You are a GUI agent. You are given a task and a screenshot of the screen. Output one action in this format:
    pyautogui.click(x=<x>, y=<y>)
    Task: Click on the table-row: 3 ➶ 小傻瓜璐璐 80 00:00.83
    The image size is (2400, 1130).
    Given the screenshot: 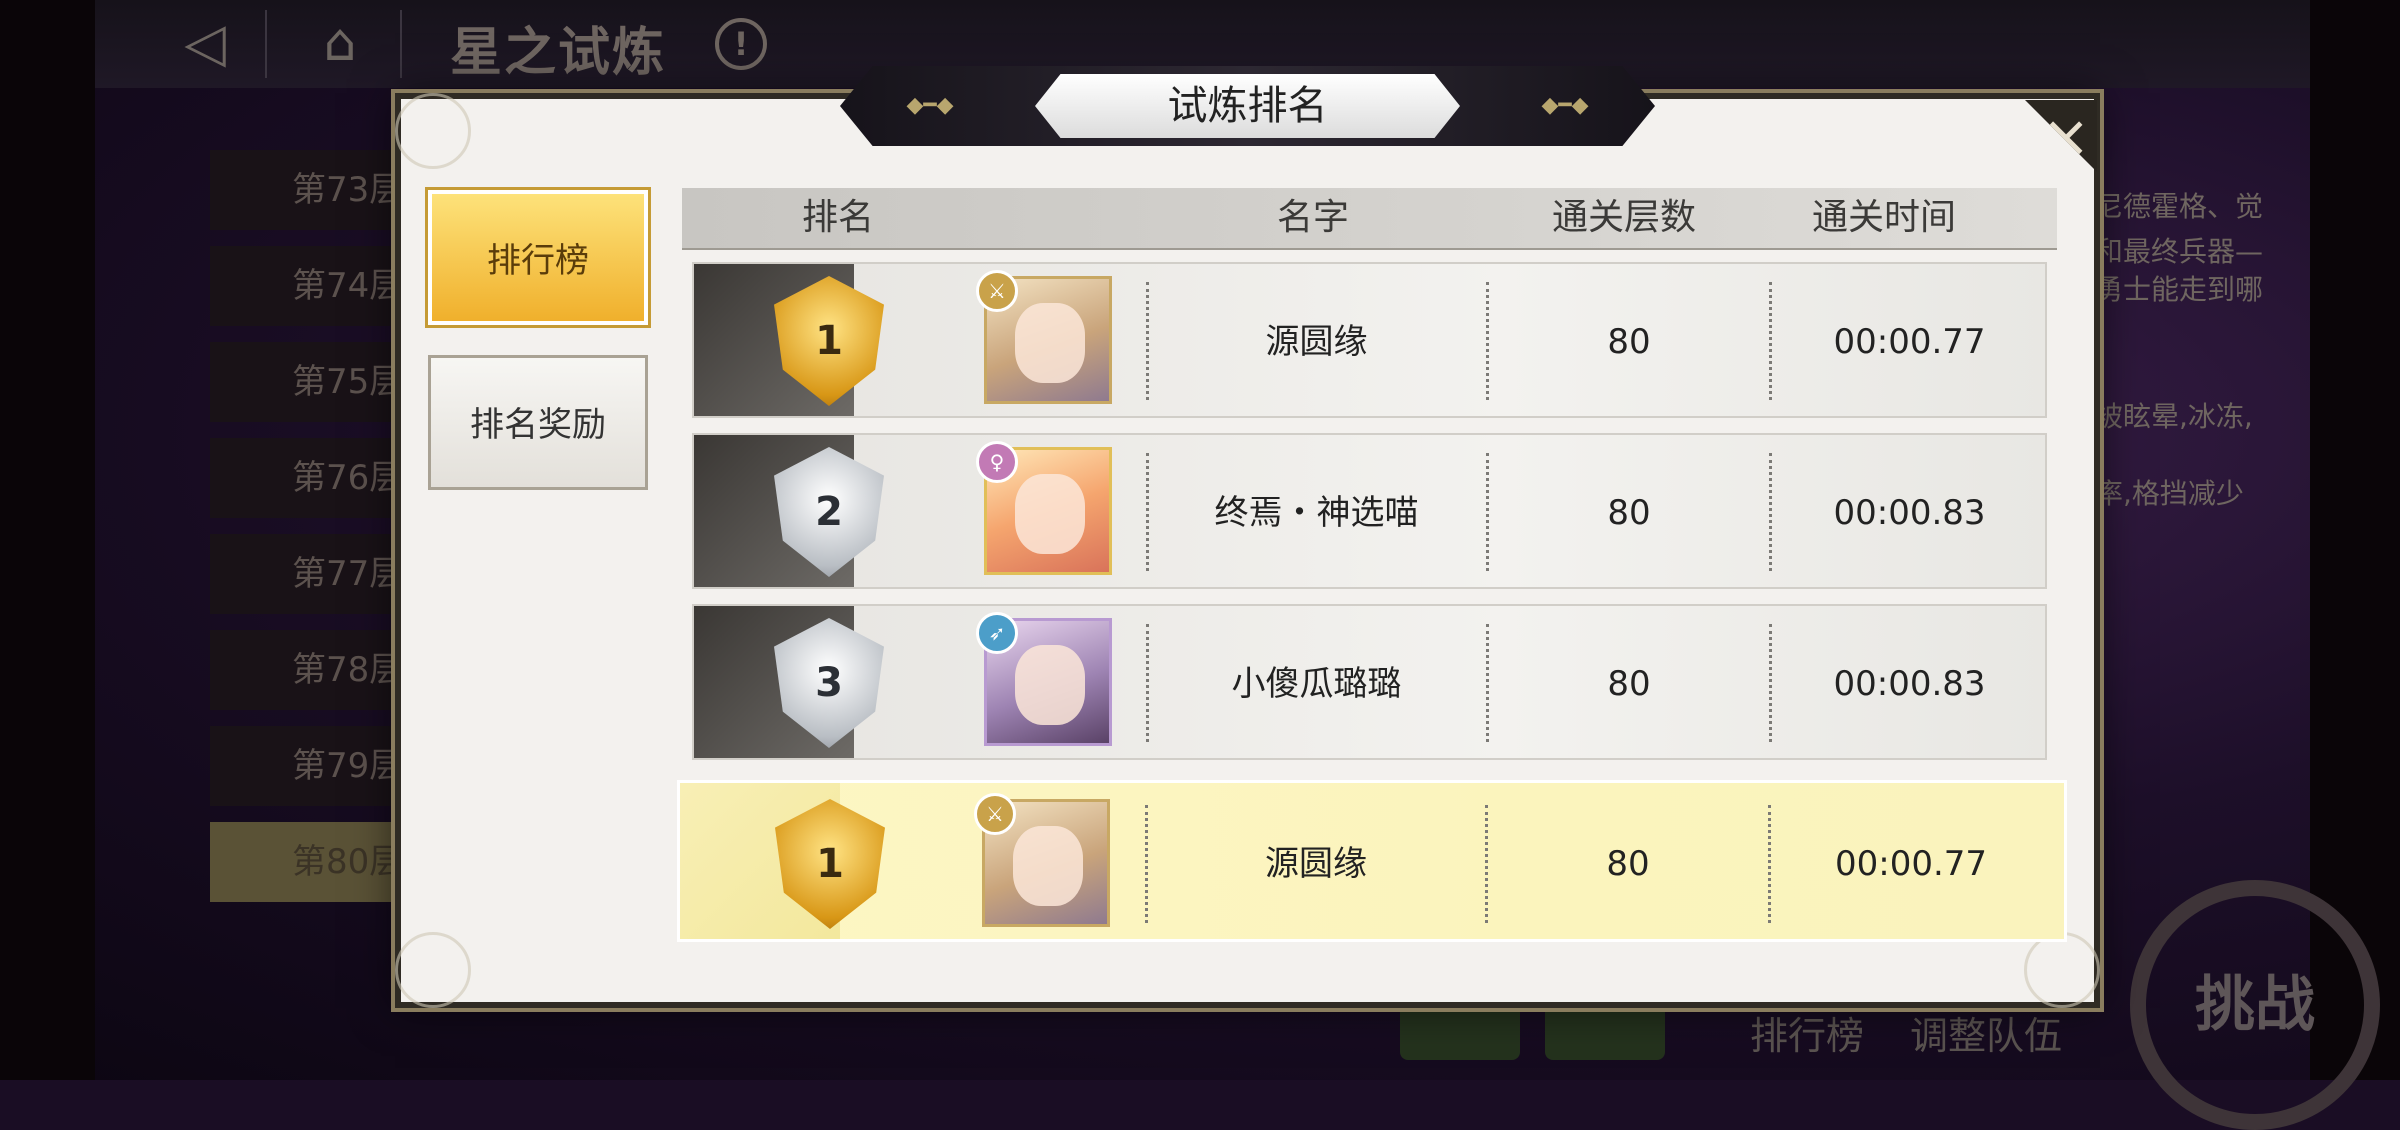 What is the action you would take?
    pyautogui.click(x=1369, y=682)
    